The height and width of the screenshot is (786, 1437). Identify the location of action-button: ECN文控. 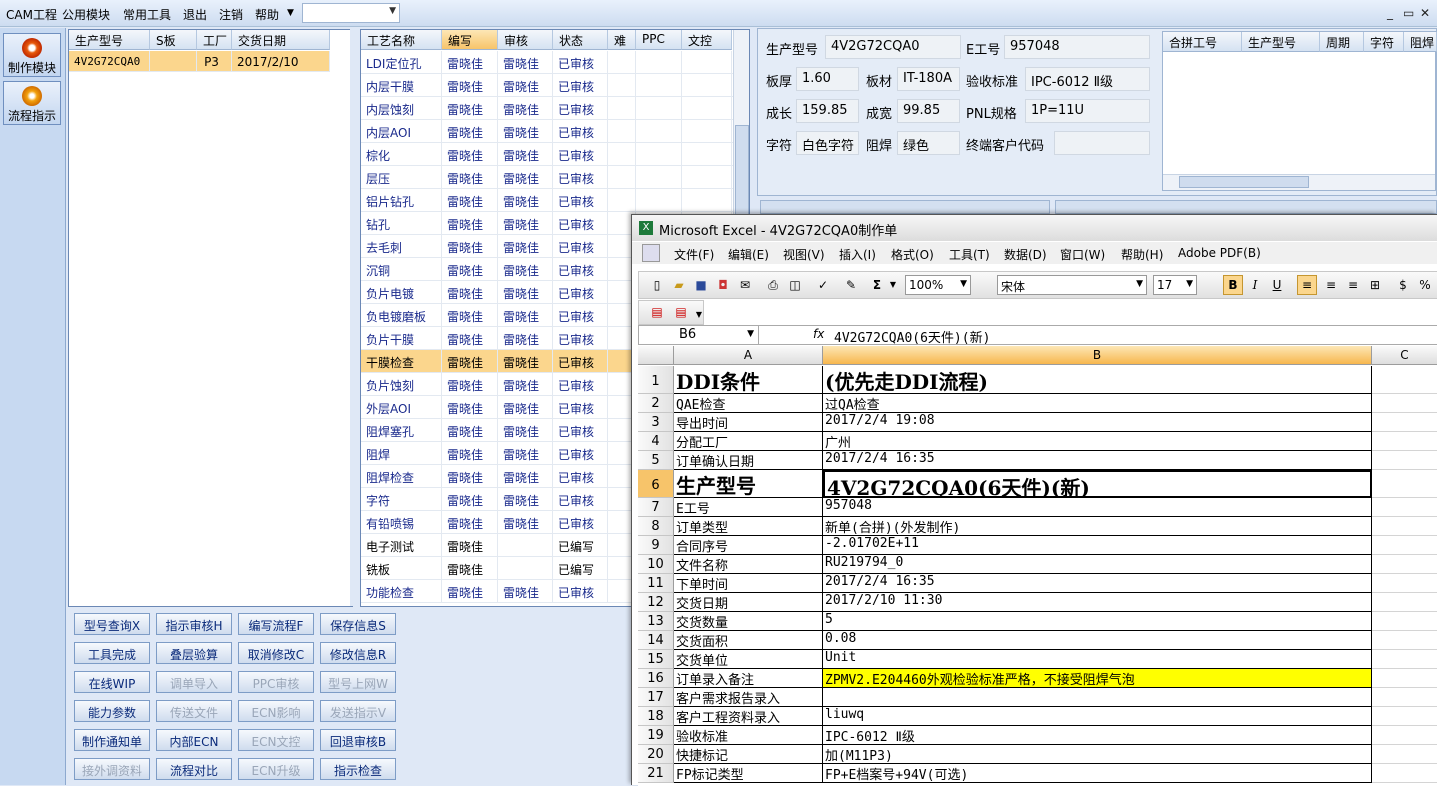
(276, 740).